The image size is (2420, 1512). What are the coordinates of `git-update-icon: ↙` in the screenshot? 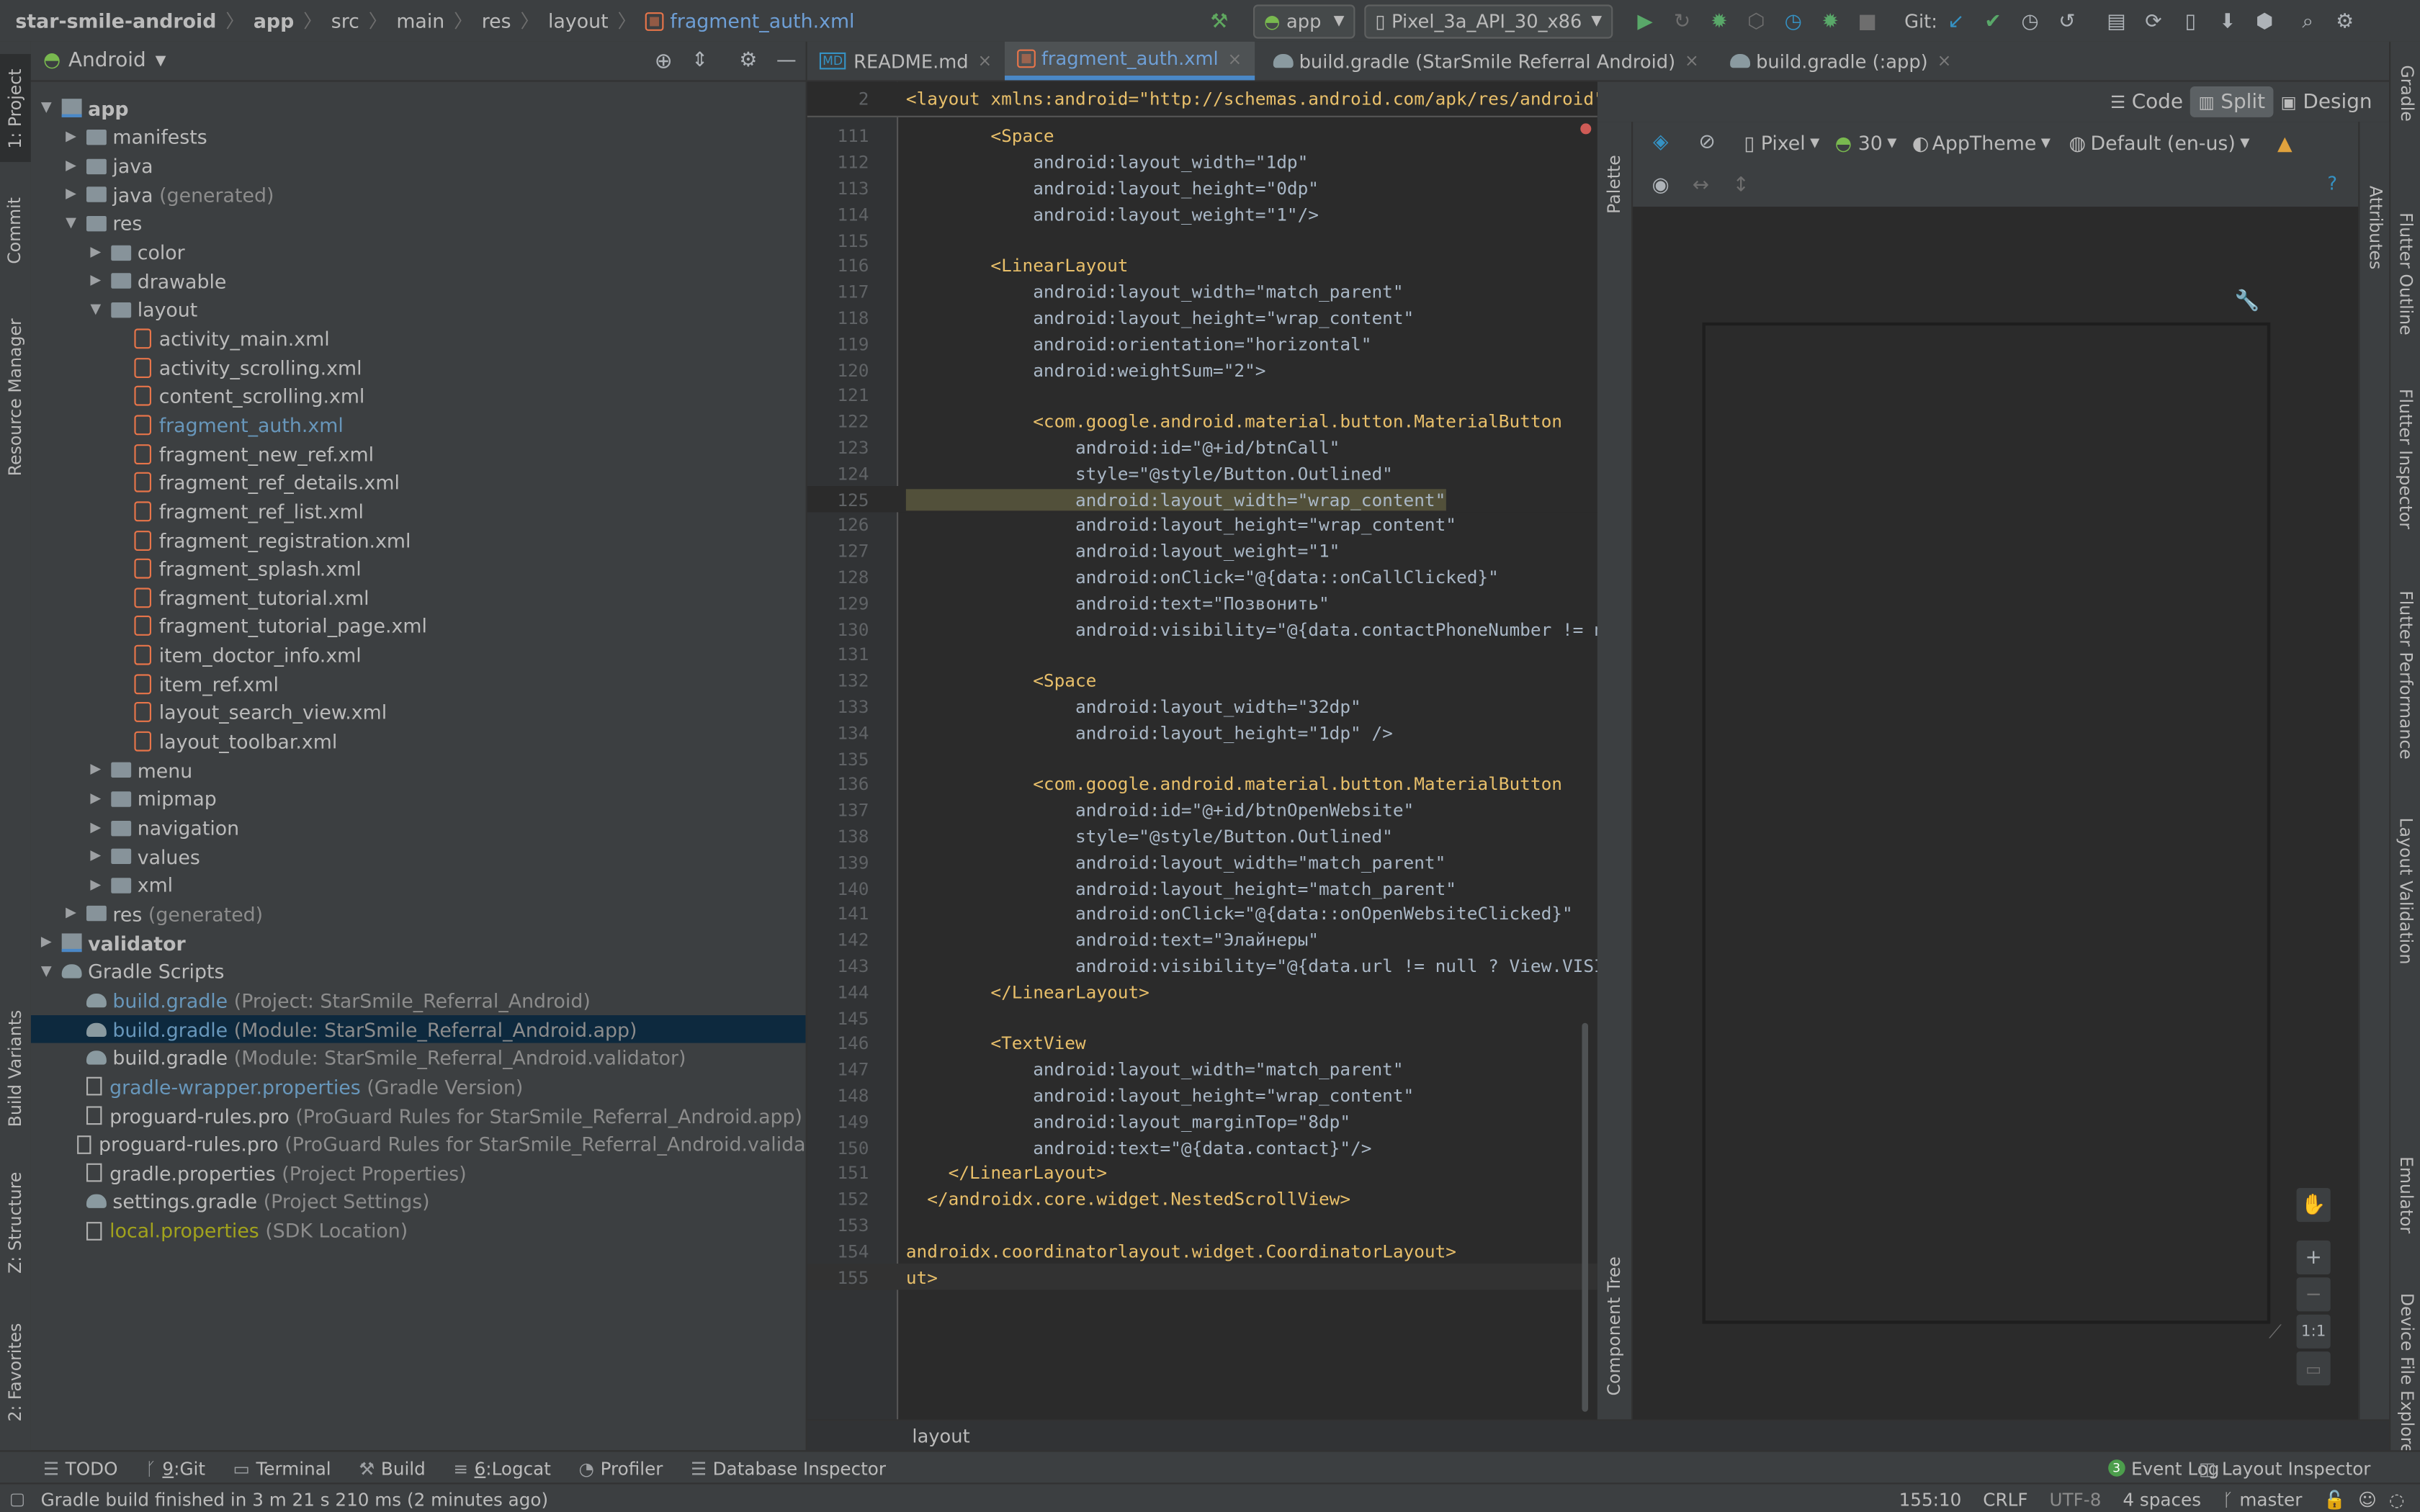 It's located at (1955, 21).